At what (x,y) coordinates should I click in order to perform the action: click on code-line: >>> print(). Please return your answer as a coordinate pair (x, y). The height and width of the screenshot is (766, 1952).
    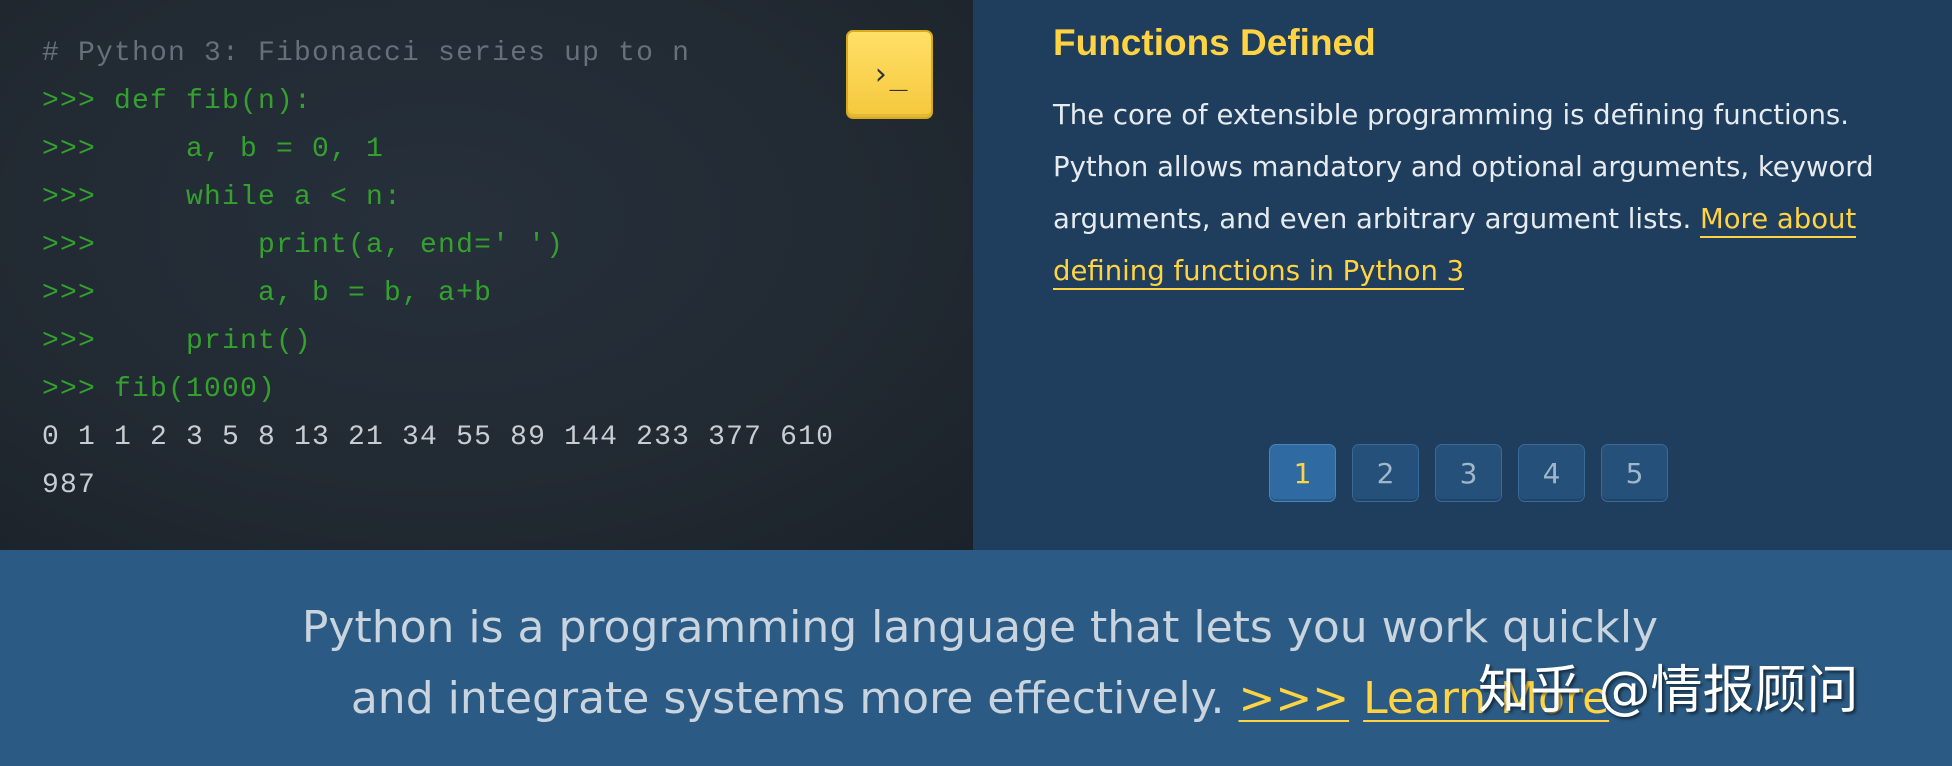
    Looking at the image, I should click on (177, 341).